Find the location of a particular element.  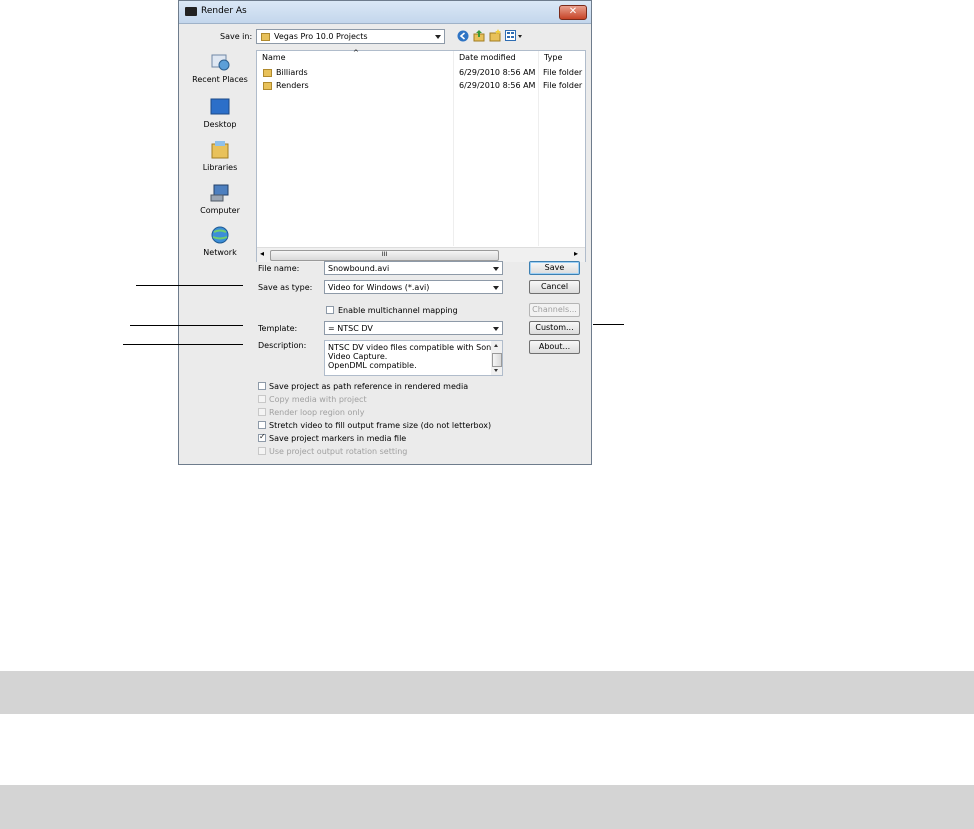

stretch-video-checkbox is located at coordinates (262, 425).